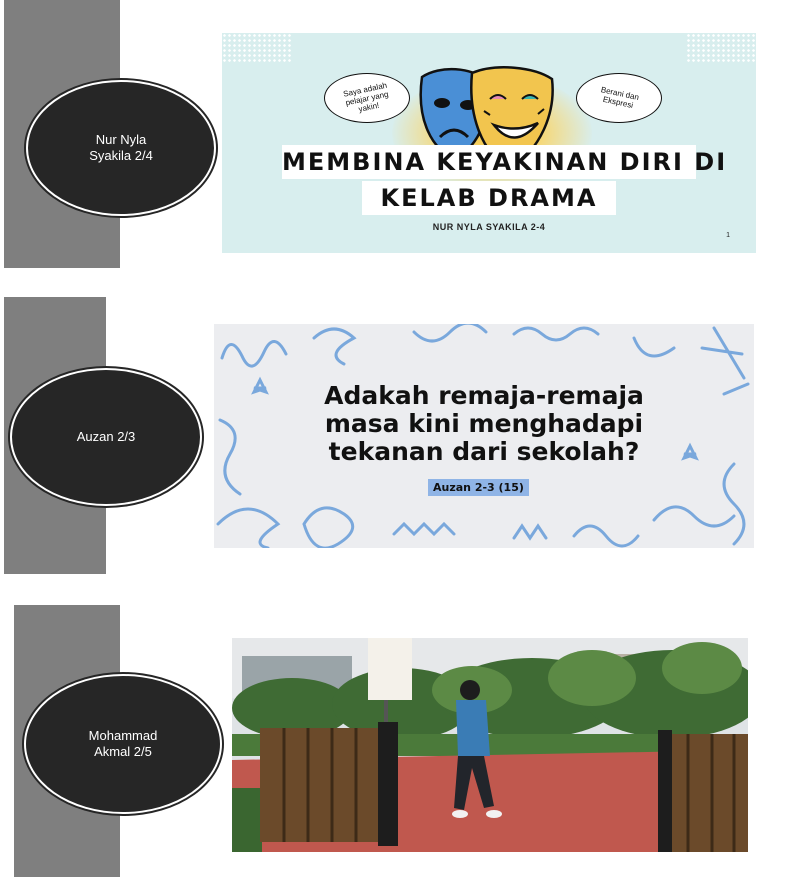  What do you see at coordinates (484, 451) in the screenshot?
I see `question-line-3: tekanan dari sekolah?` at bounding box center [484, 451].